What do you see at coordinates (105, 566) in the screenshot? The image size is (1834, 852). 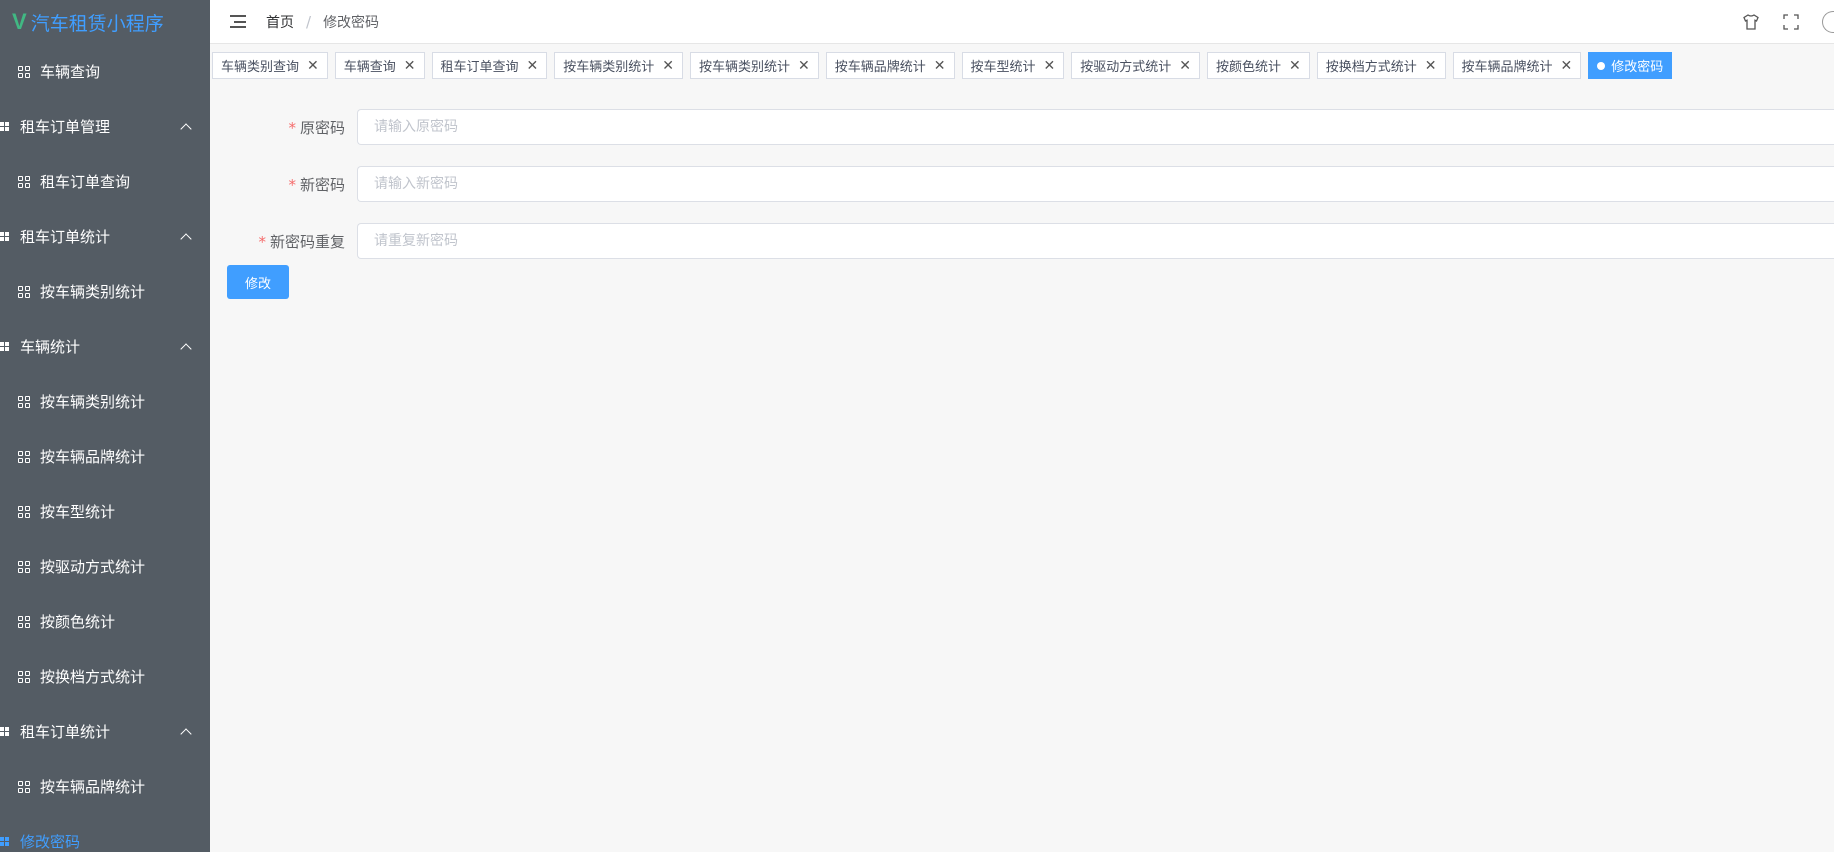 I see `sidebar-item: 按驱动方式统计` at bounding box center [105, 566].